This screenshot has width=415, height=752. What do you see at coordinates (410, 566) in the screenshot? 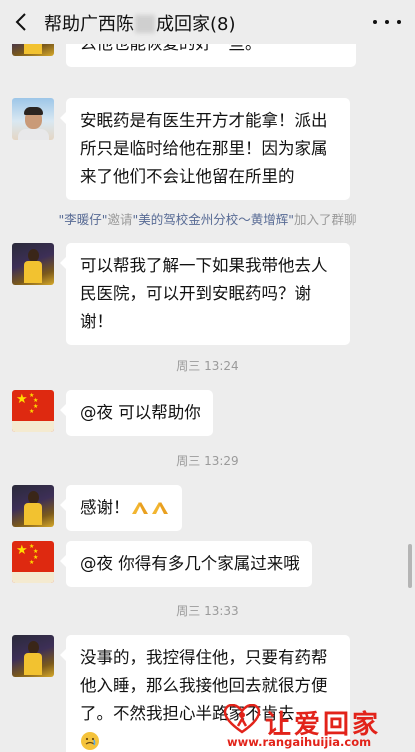
I see `scrollbar` at bounding box center [410, 566].